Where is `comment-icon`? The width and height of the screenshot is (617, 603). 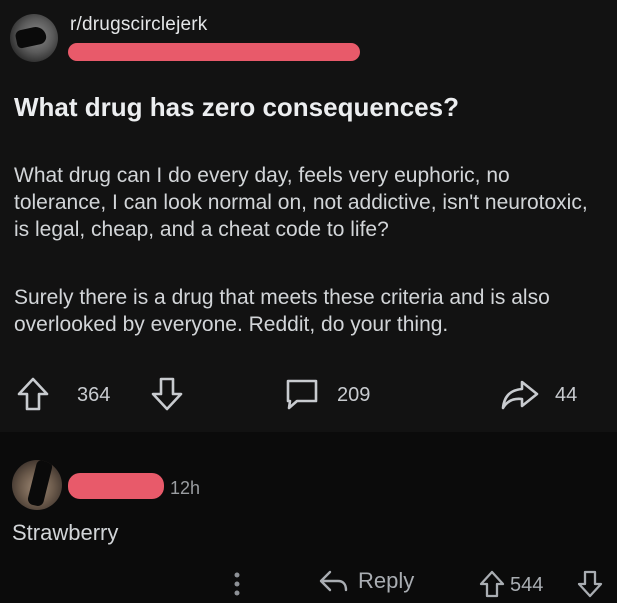 comment-icon is located at coordinates (302, 394).